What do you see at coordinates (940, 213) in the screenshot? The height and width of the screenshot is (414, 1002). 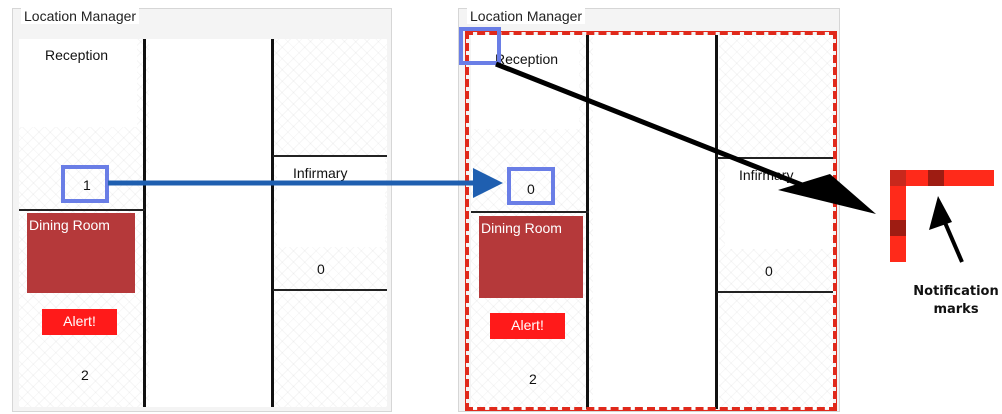 I see `pointer-arrow-head` at bounding box center [940, 213].